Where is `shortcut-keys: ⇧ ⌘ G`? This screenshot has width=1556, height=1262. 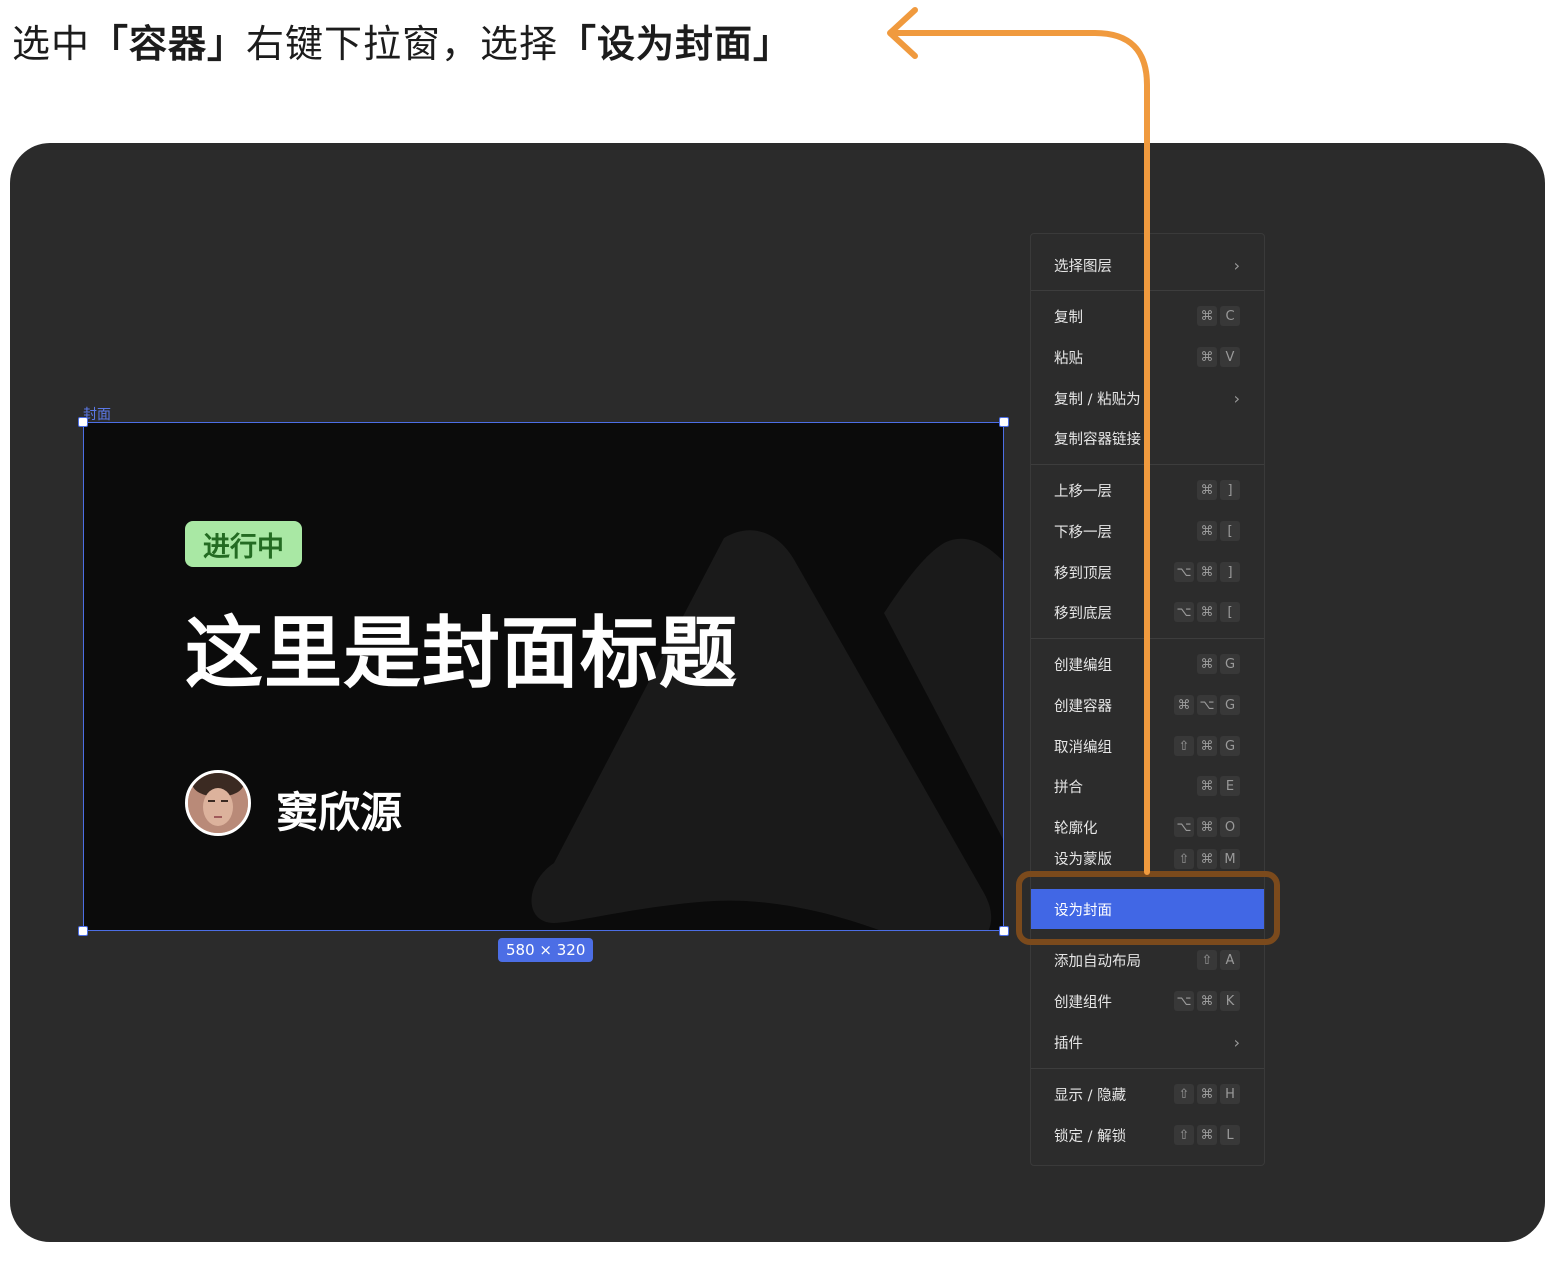
shortcut-keys: ⇧ ⌘ G is located at coordinates (1207, 746).